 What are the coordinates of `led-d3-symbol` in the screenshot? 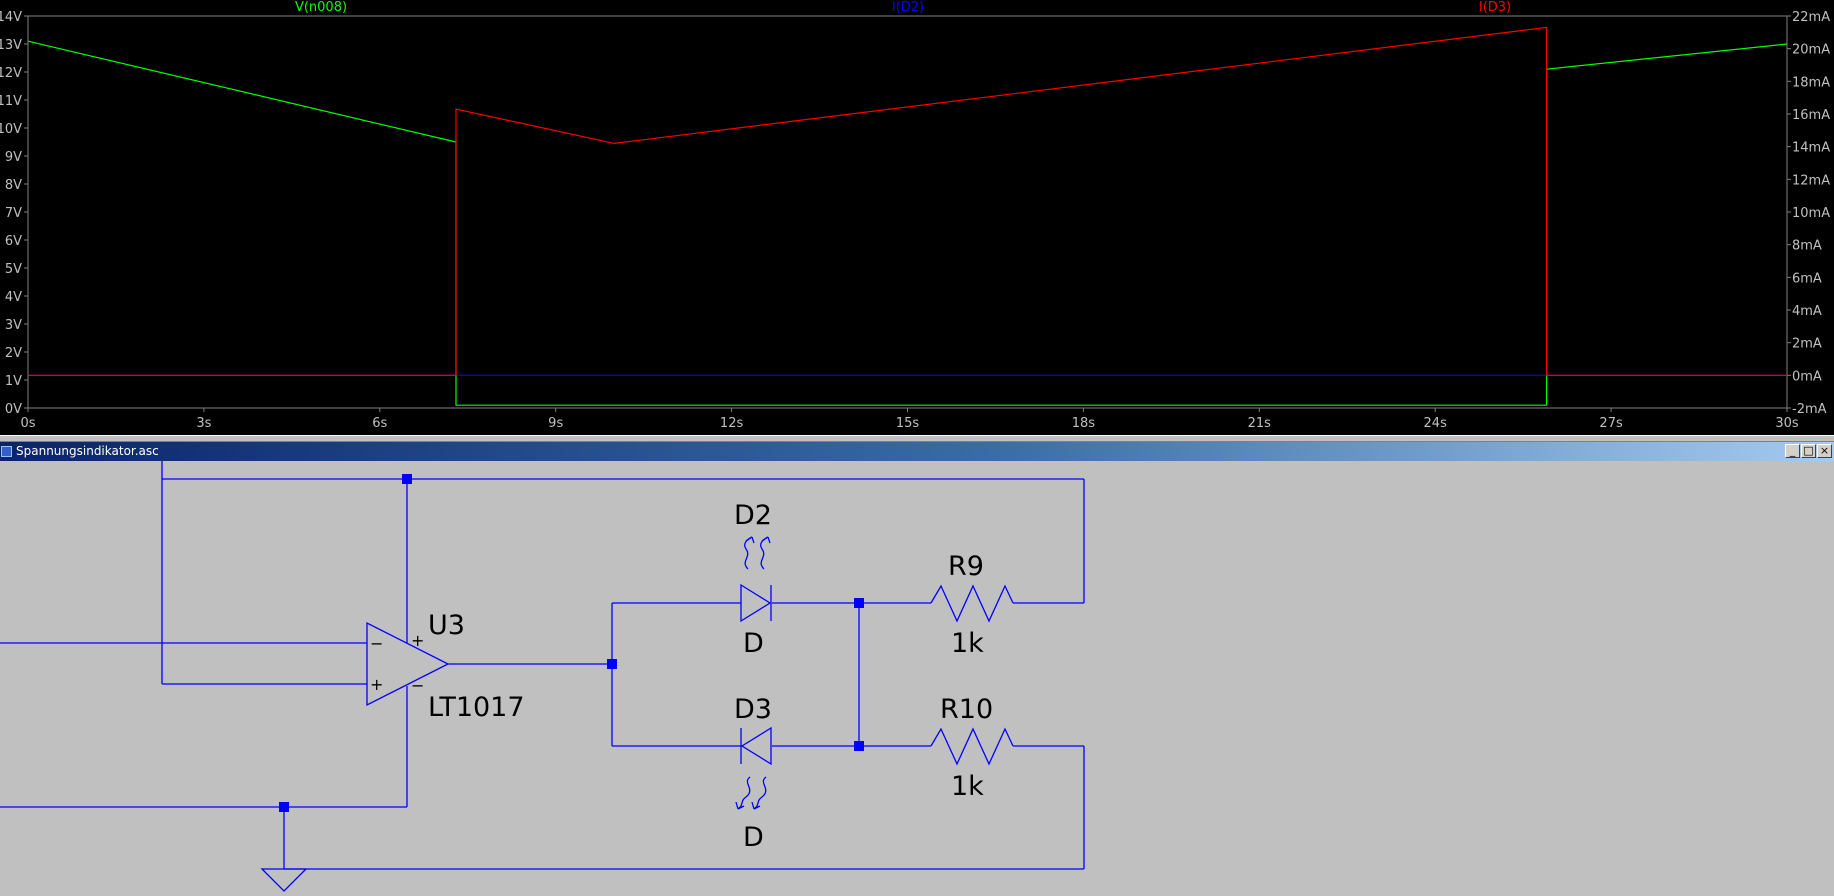 It's located at (753, 768).